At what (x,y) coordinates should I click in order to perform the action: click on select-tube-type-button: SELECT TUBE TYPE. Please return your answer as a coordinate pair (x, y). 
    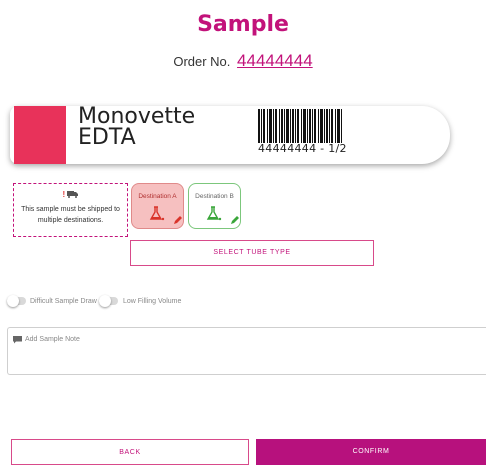
    Looking at the image, I should click on (252, 253).